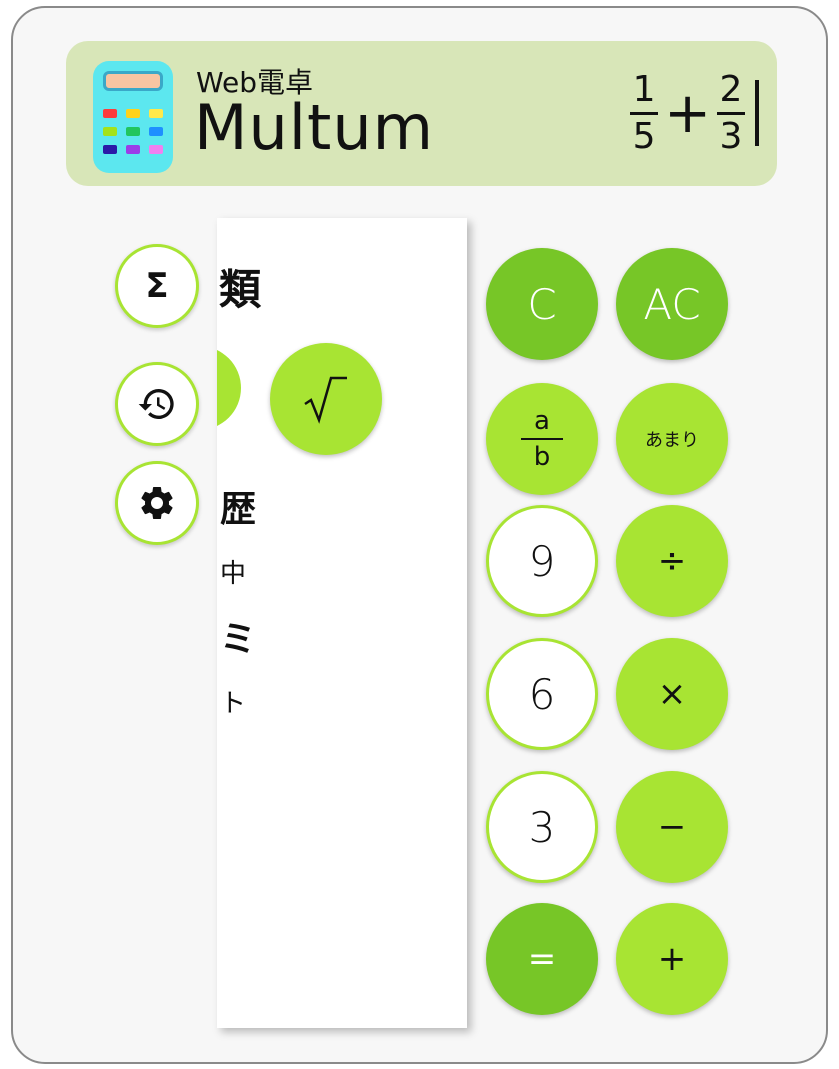  I want to click on header: Web電卓 Multum 1 5 + 2 3, so click(421, 113).